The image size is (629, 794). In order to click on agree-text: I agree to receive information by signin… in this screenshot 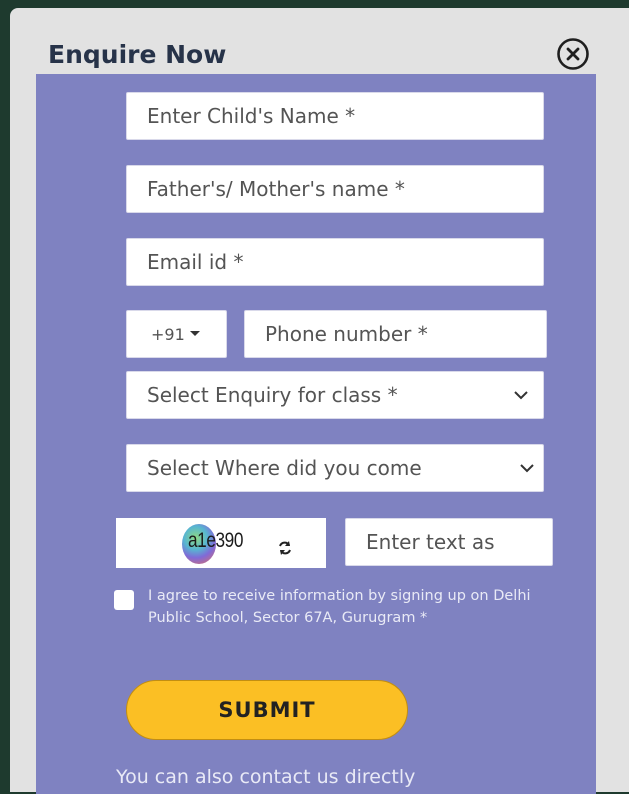, I will do `click(339, 607)`.